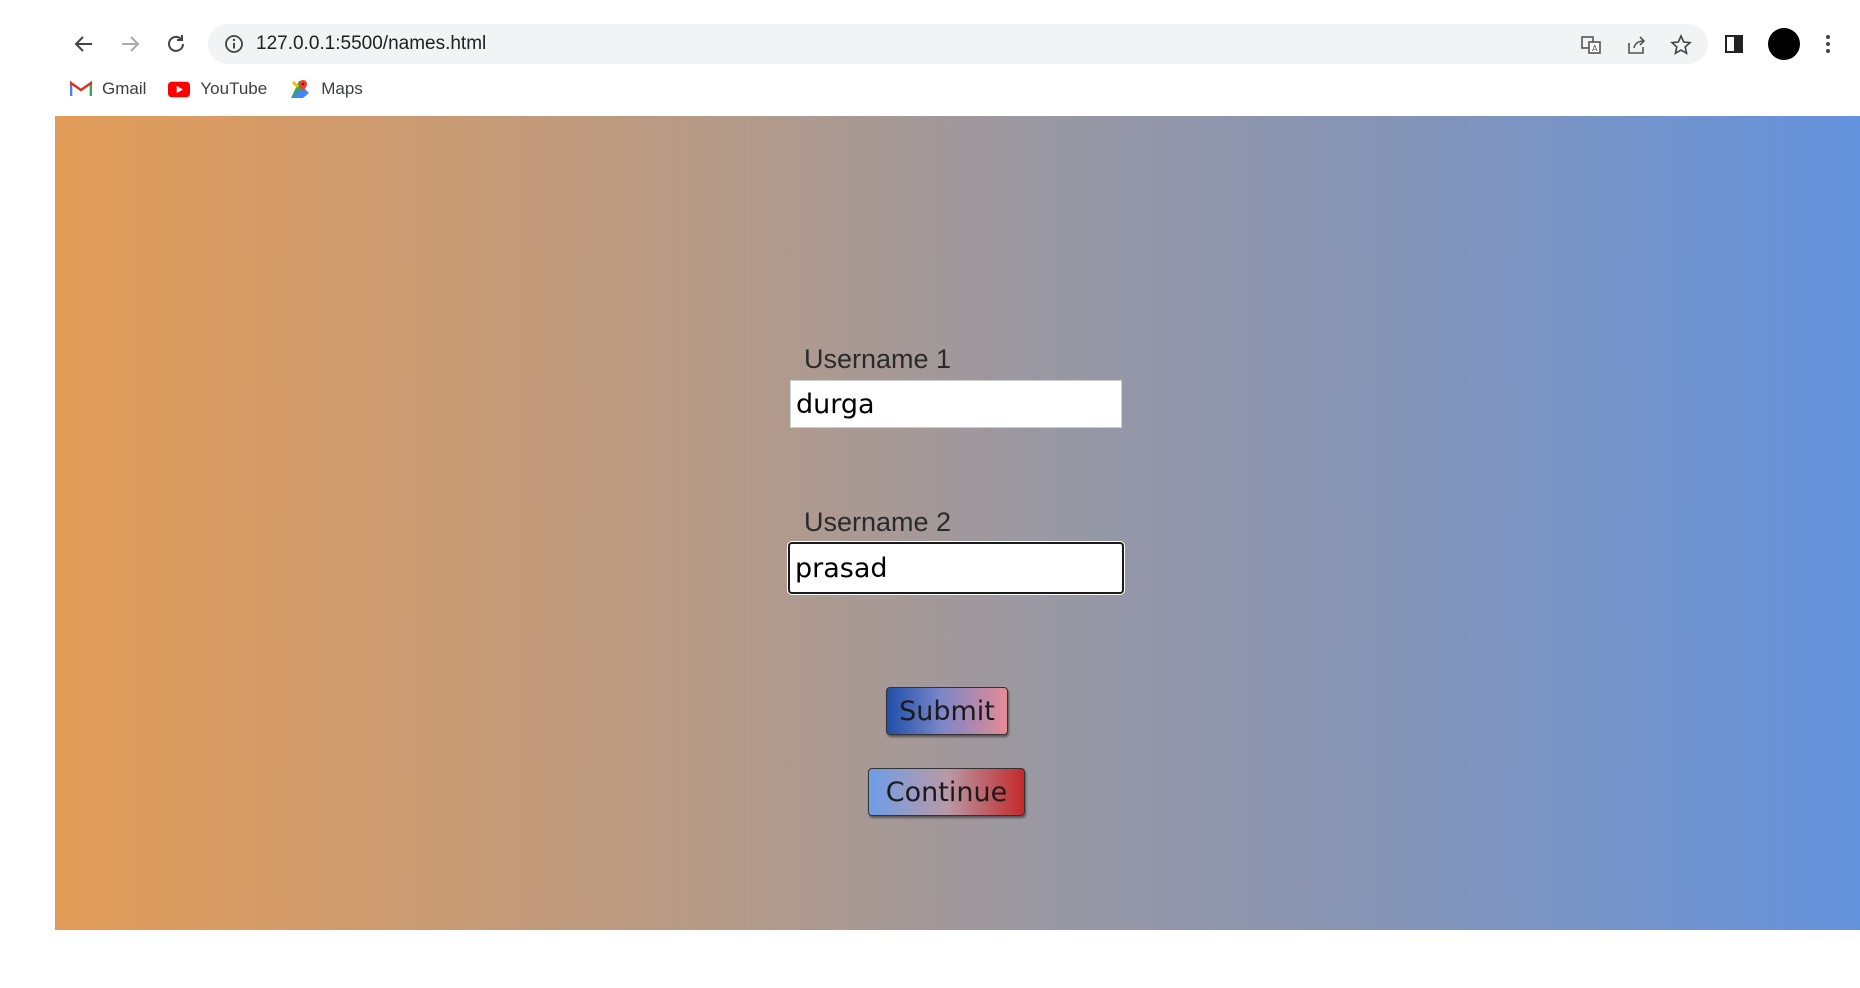 The image size is (1860, 988). I want to click on bookmark-label: Maps, so click(342, 88).